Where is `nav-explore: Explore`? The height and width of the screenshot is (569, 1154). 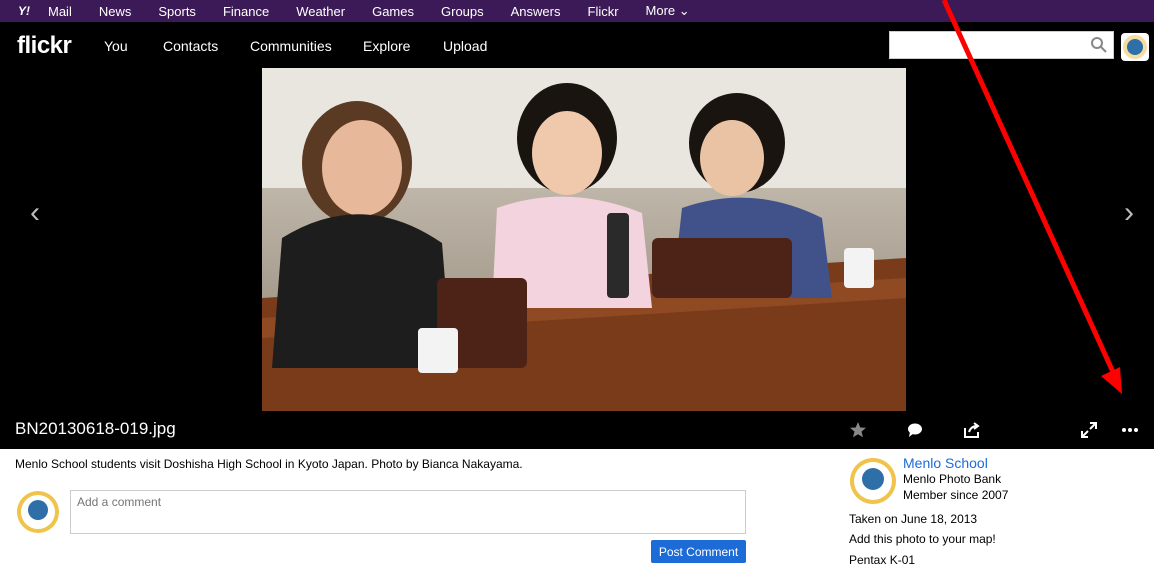 nav-explore: Explore is located at coordinates (386, 46).